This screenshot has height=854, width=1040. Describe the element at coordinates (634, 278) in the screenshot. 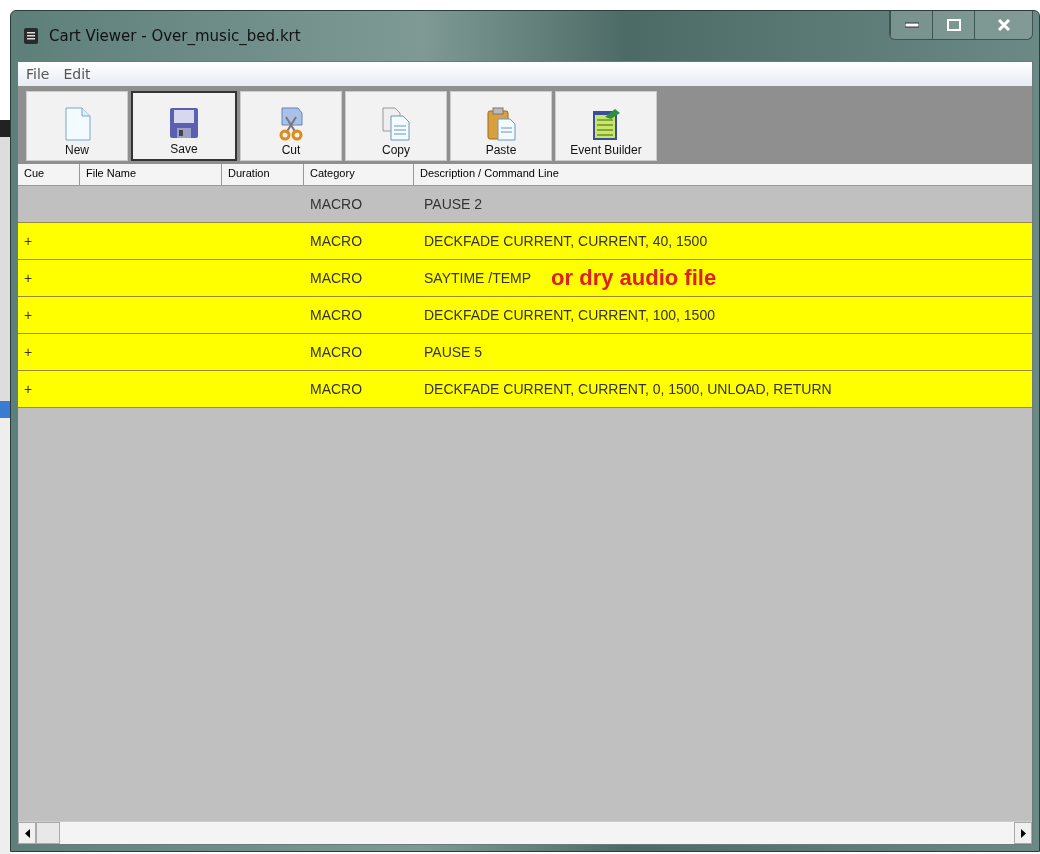

I see `annotation-text: or dry audio file` at that location.